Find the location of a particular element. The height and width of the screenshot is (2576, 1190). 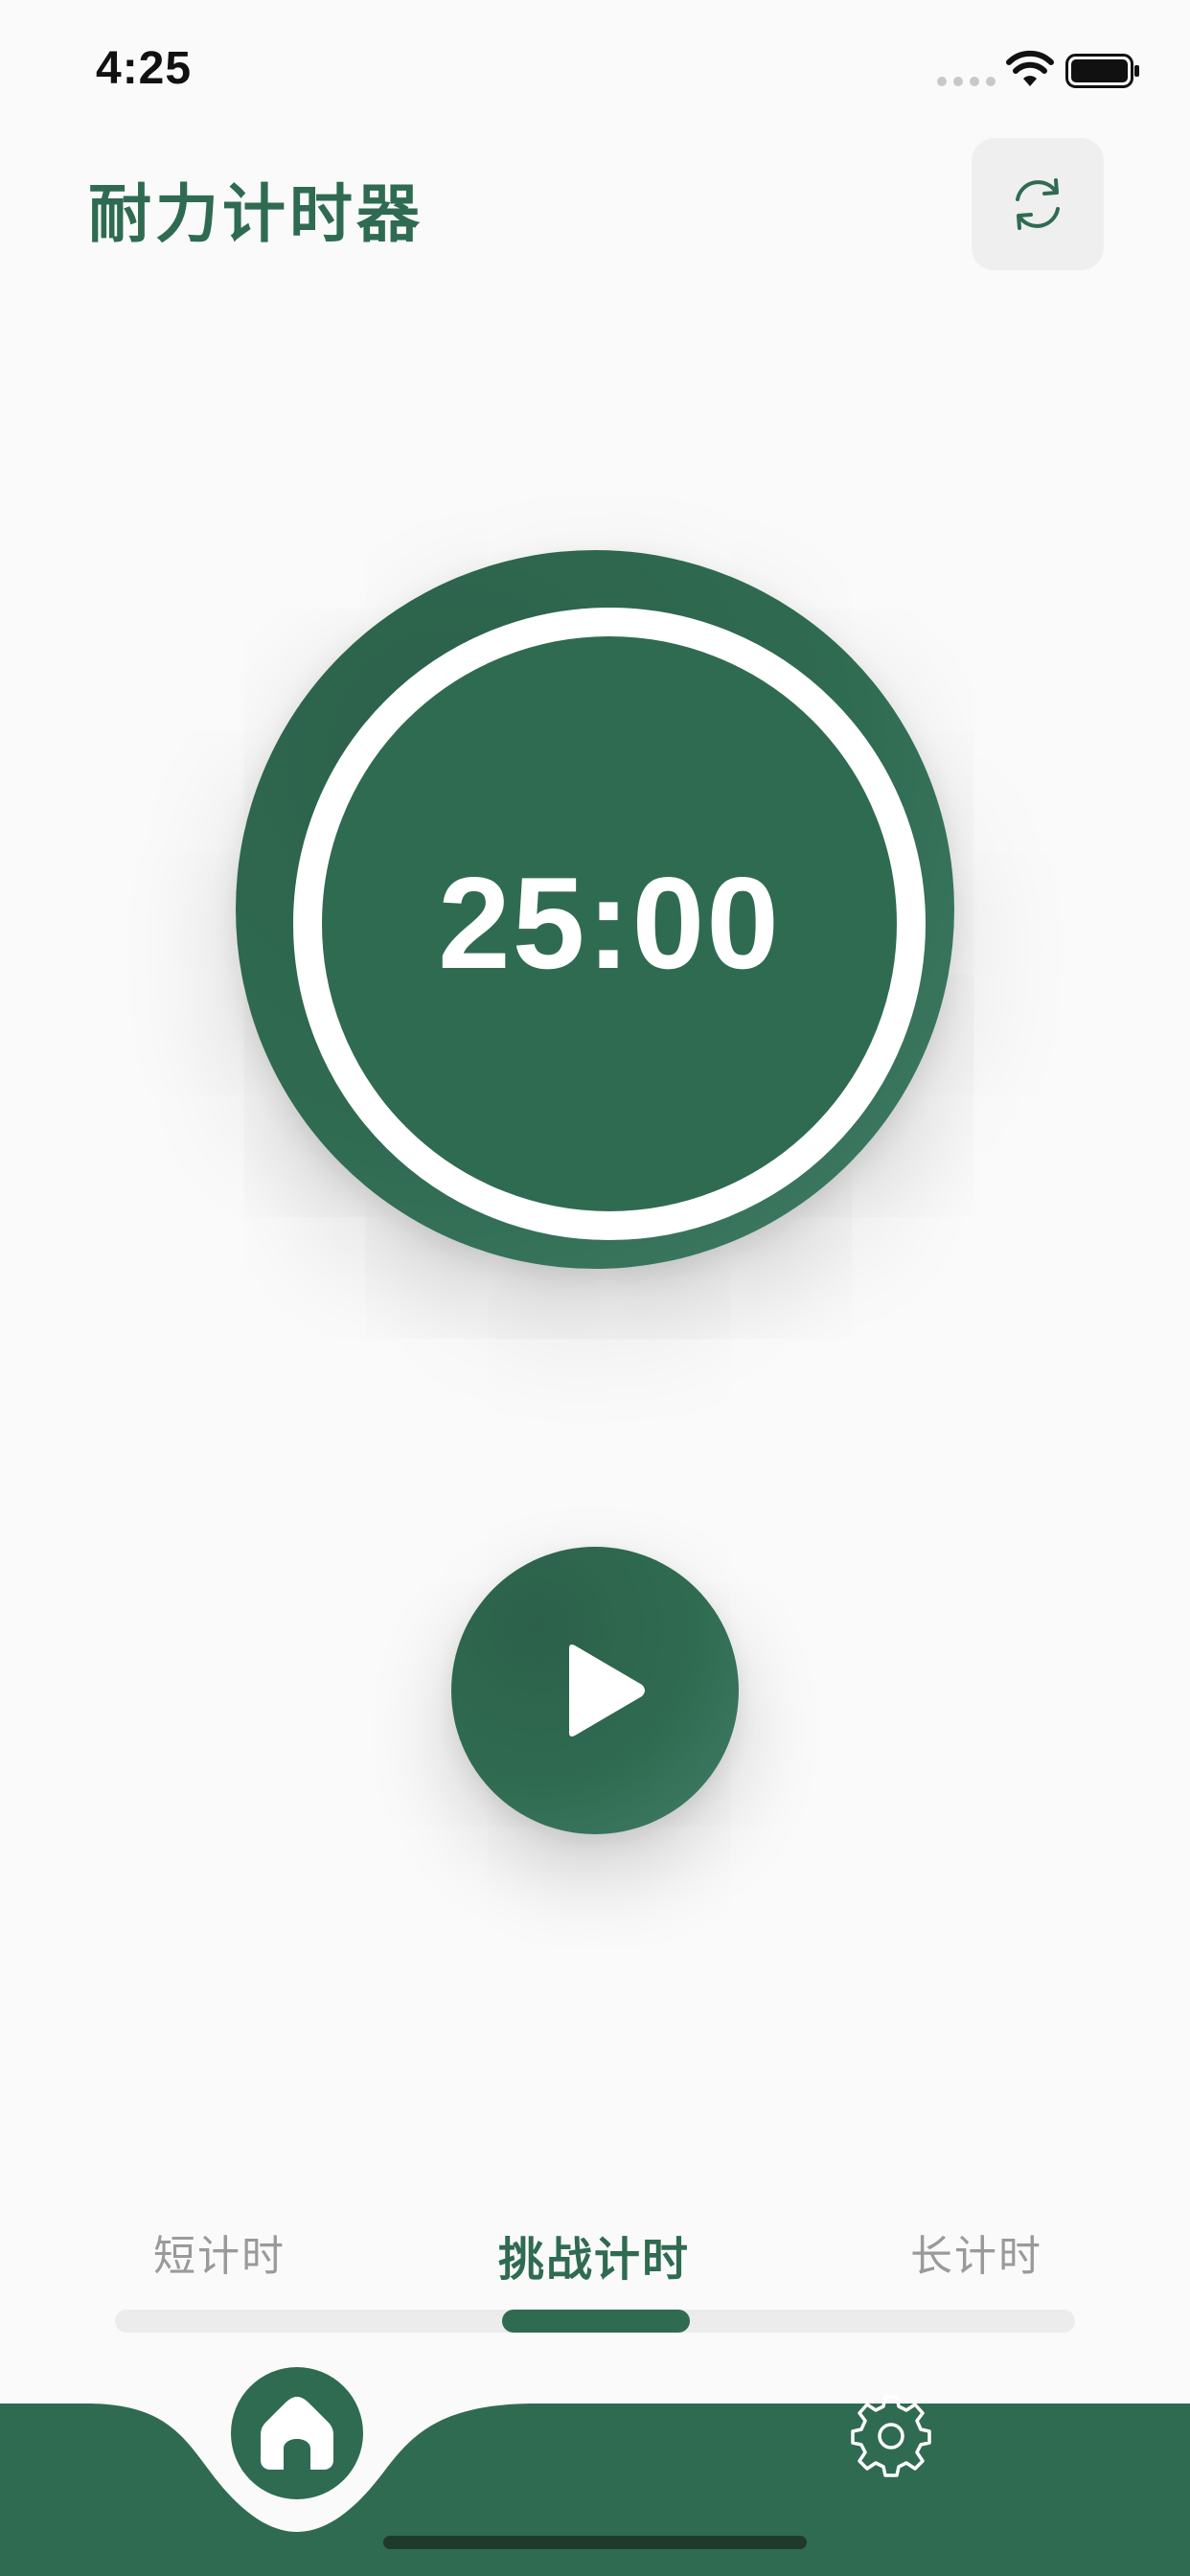

refresh-icon is located at coordinates (1038, 204).